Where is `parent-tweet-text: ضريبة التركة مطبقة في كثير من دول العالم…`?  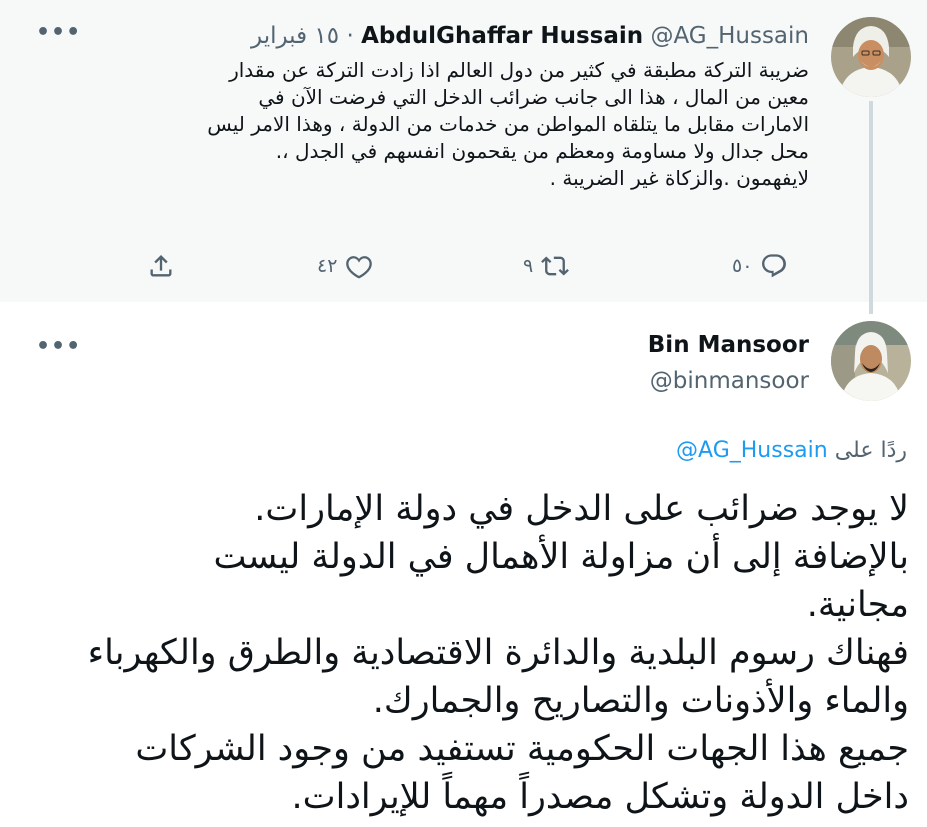
parent-tweet-text: ضريبة التركة مطبقة في كثير من دول العالم… is located at coordinates (508, 124).